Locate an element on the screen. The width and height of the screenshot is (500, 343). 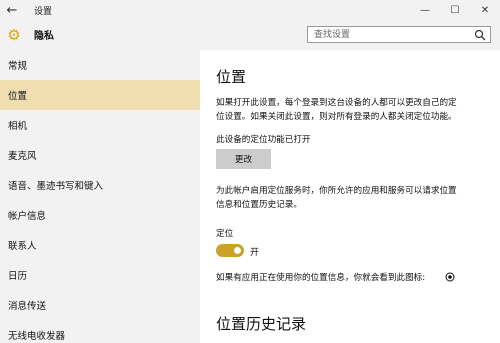
sidebar-item-label: 相机 is located at coordinates (18, 126).